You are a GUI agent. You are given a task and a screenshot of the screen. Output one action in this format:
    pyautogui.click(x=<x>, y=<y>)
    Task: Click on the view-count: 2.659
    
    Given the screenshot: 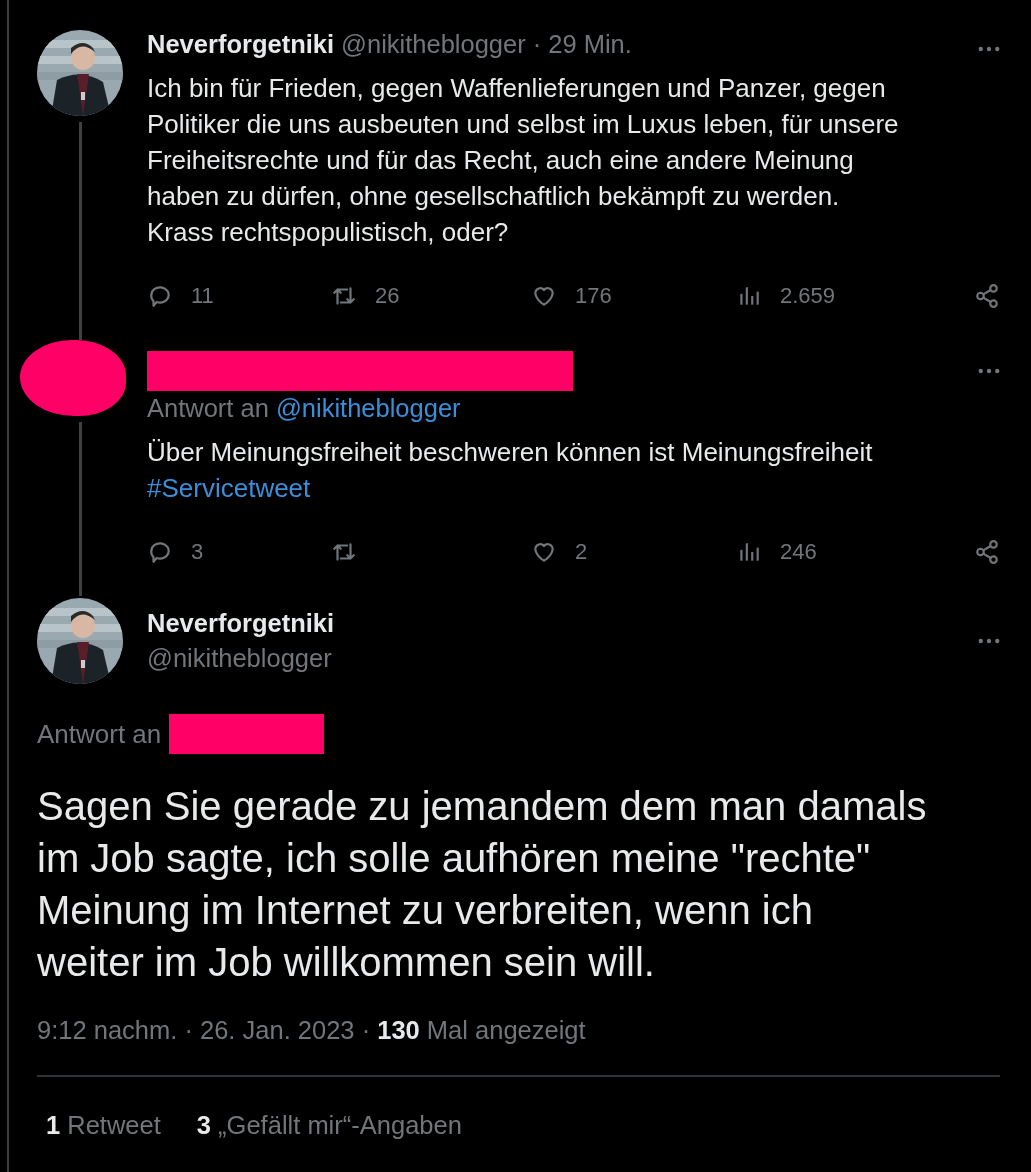 What is the action you would take?
    pyautogui.click(x=808, y=296)
    